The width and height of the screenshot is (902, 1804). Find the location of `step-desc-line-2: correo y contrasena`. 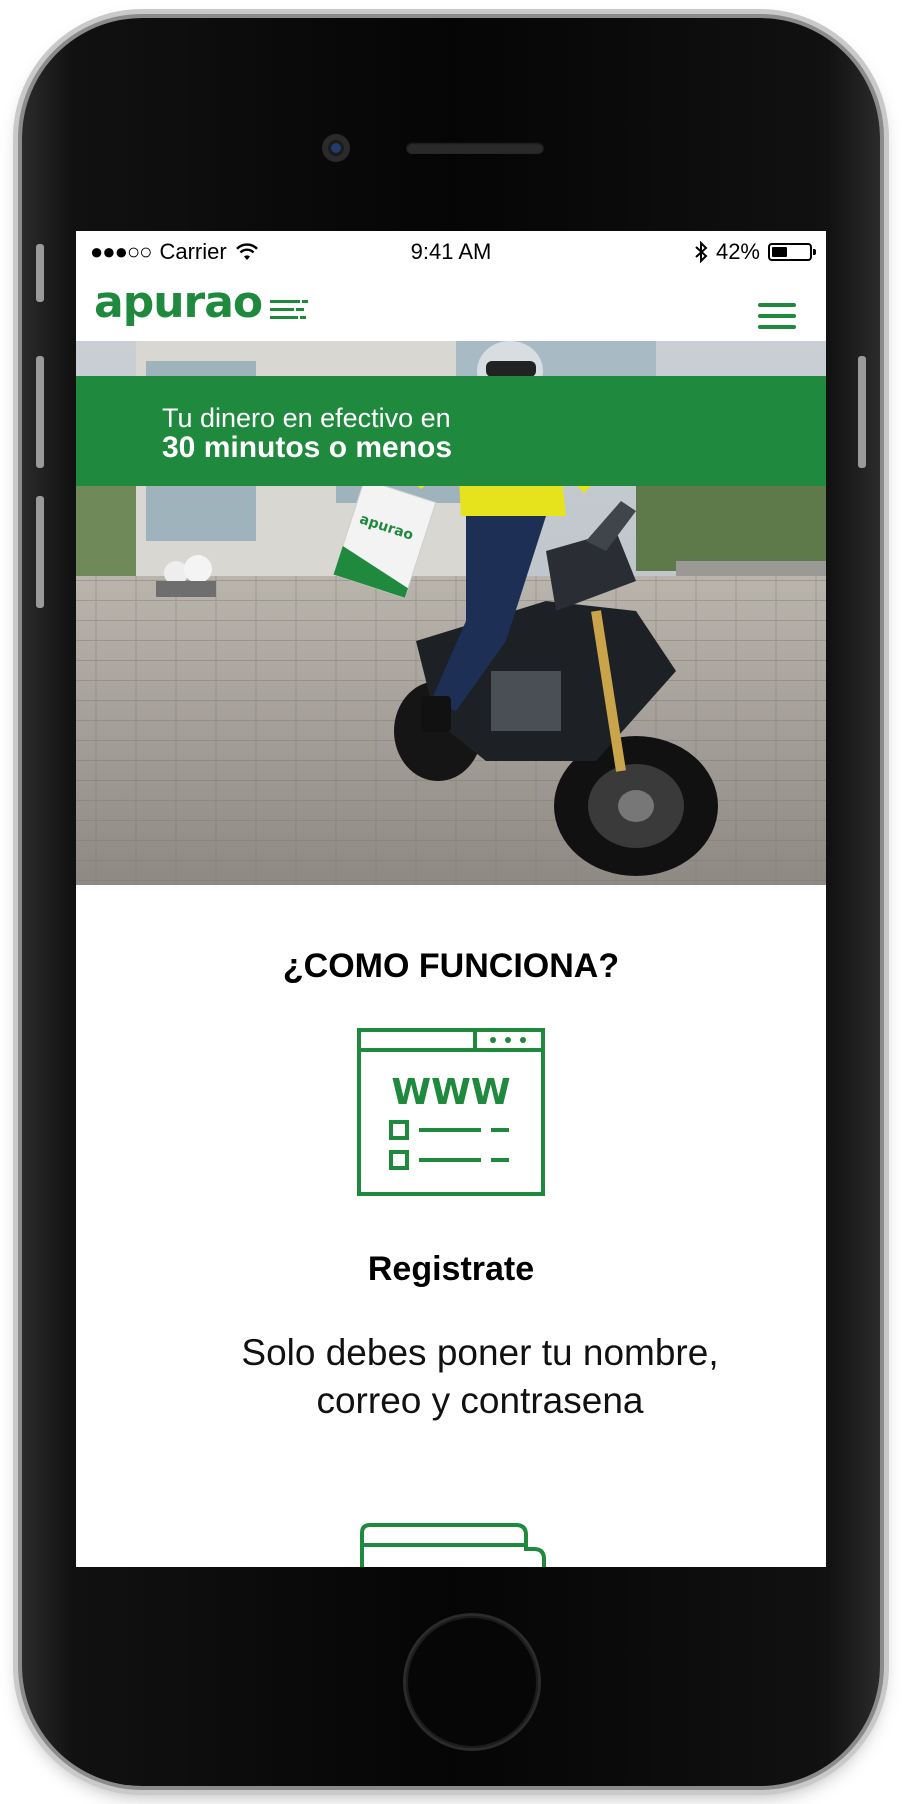

step-desc-line-2: correo y contrasena is located at coordinates (480, 1400).